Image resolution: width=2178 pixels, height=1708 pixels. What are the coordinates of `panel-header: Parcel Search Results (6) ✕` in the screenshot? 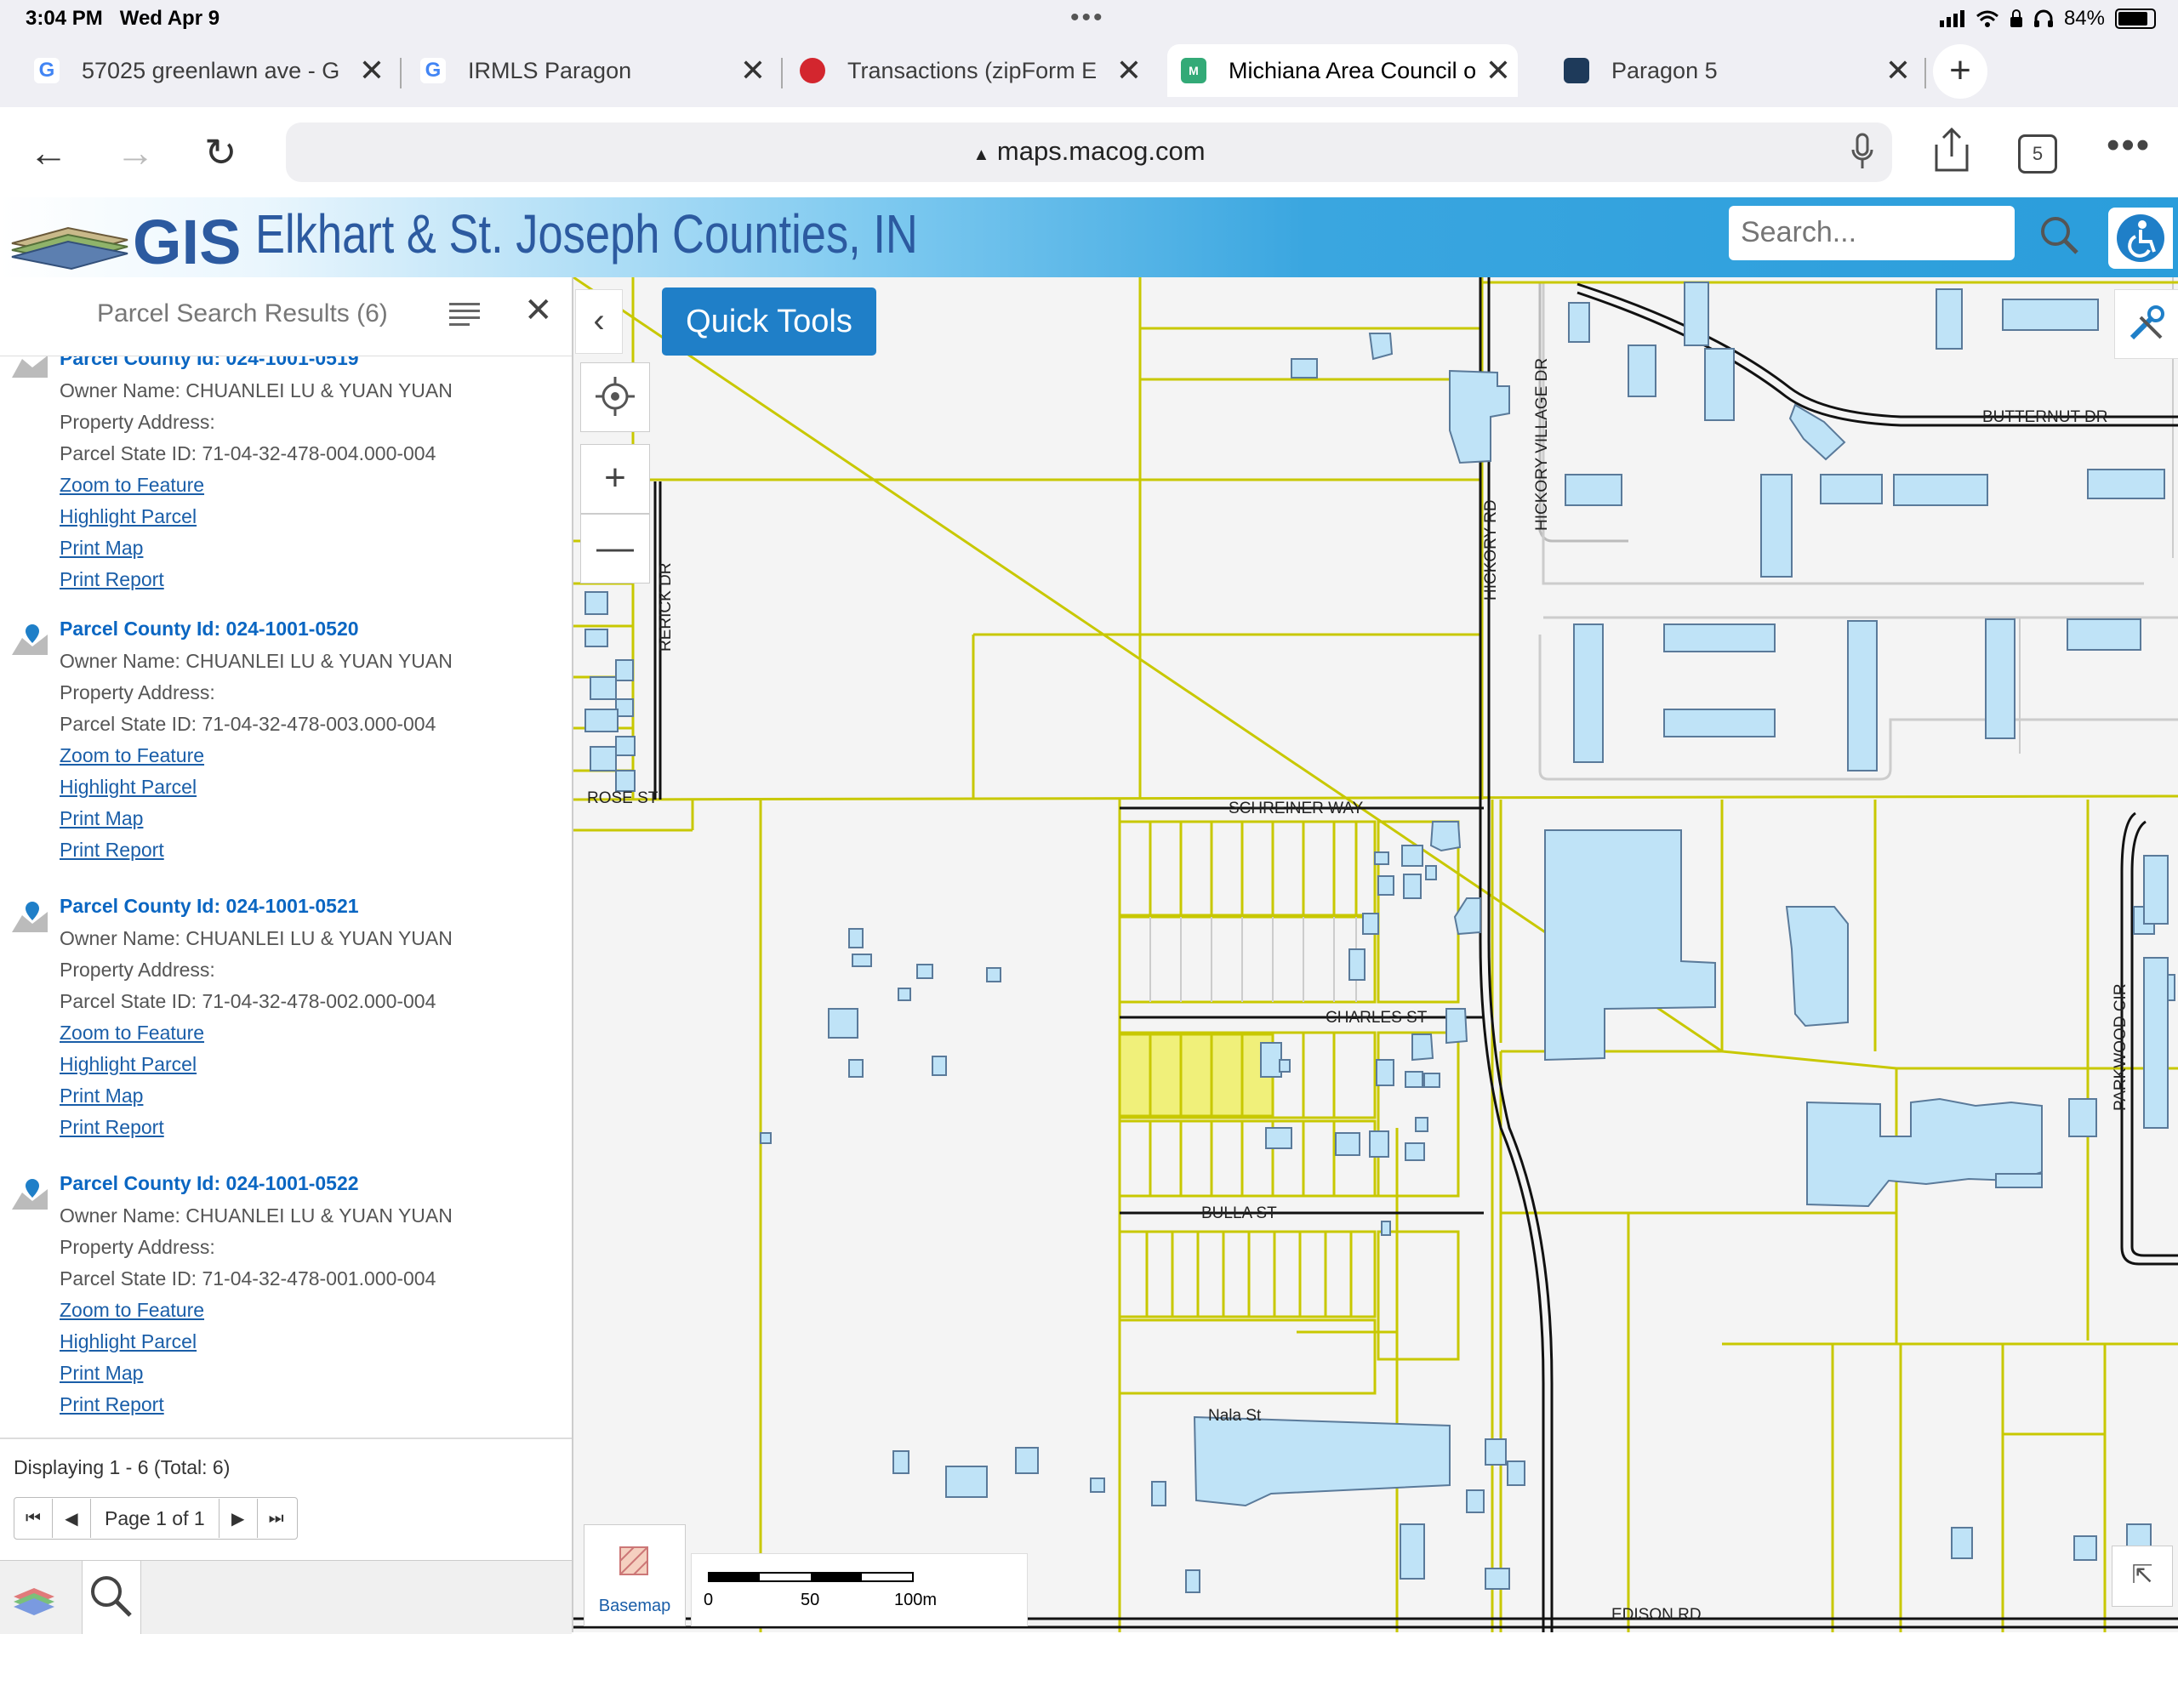 It's located at (286, 316).